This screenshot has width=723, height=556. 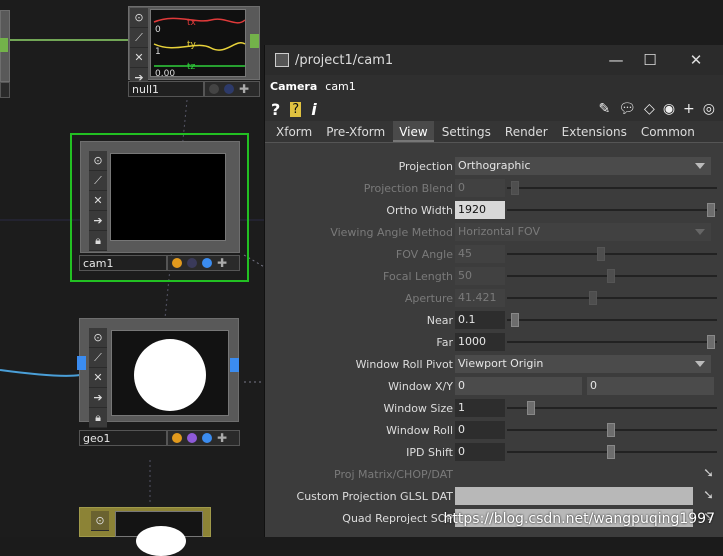 What do you see at coordinates (494, 60) in the screenshot?
I see `window-titlebar: /project1/cam1 — ☐ ✕` at bounding box center [494, 60].